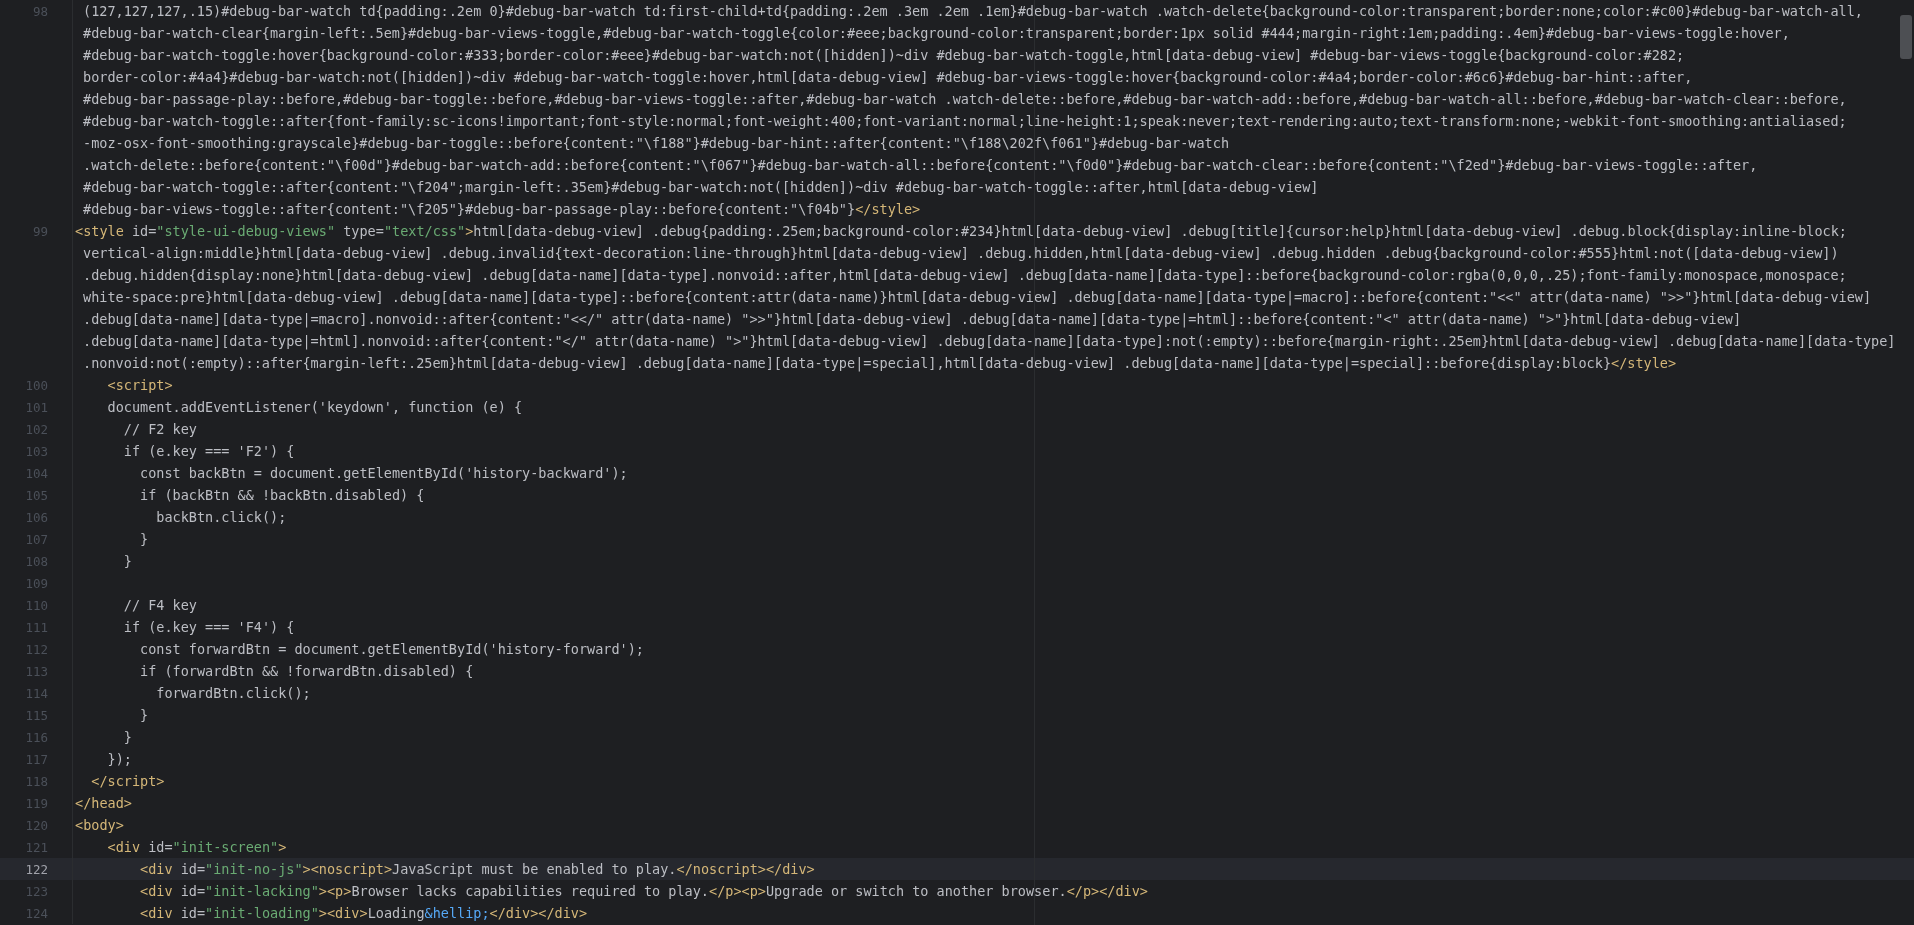 The image size is (1914, 925). I want to click on code-line: #debug-bar-watch-toggle::after{content:"\f204";margin-left:.35em}#debug-bar-watch:not([hidden])~div #debug-bar-watch-toggle::after,html[data-debug-view], so click(700, 187).